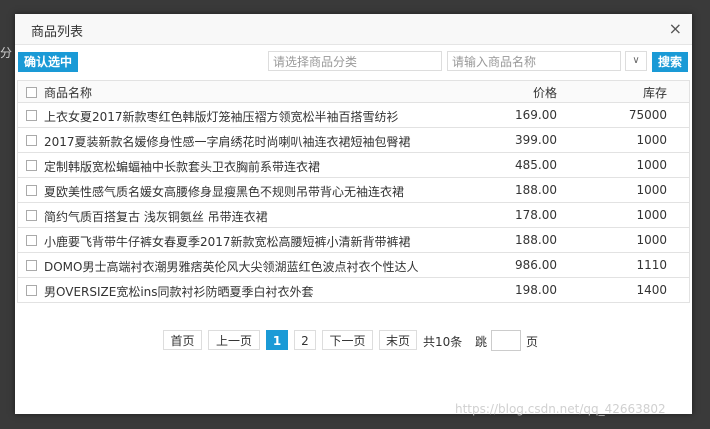  What do you see at coordinates (347, 340) in the screenshot?
I see `next-page-button: 下一页` at bounding box center [347, 340].